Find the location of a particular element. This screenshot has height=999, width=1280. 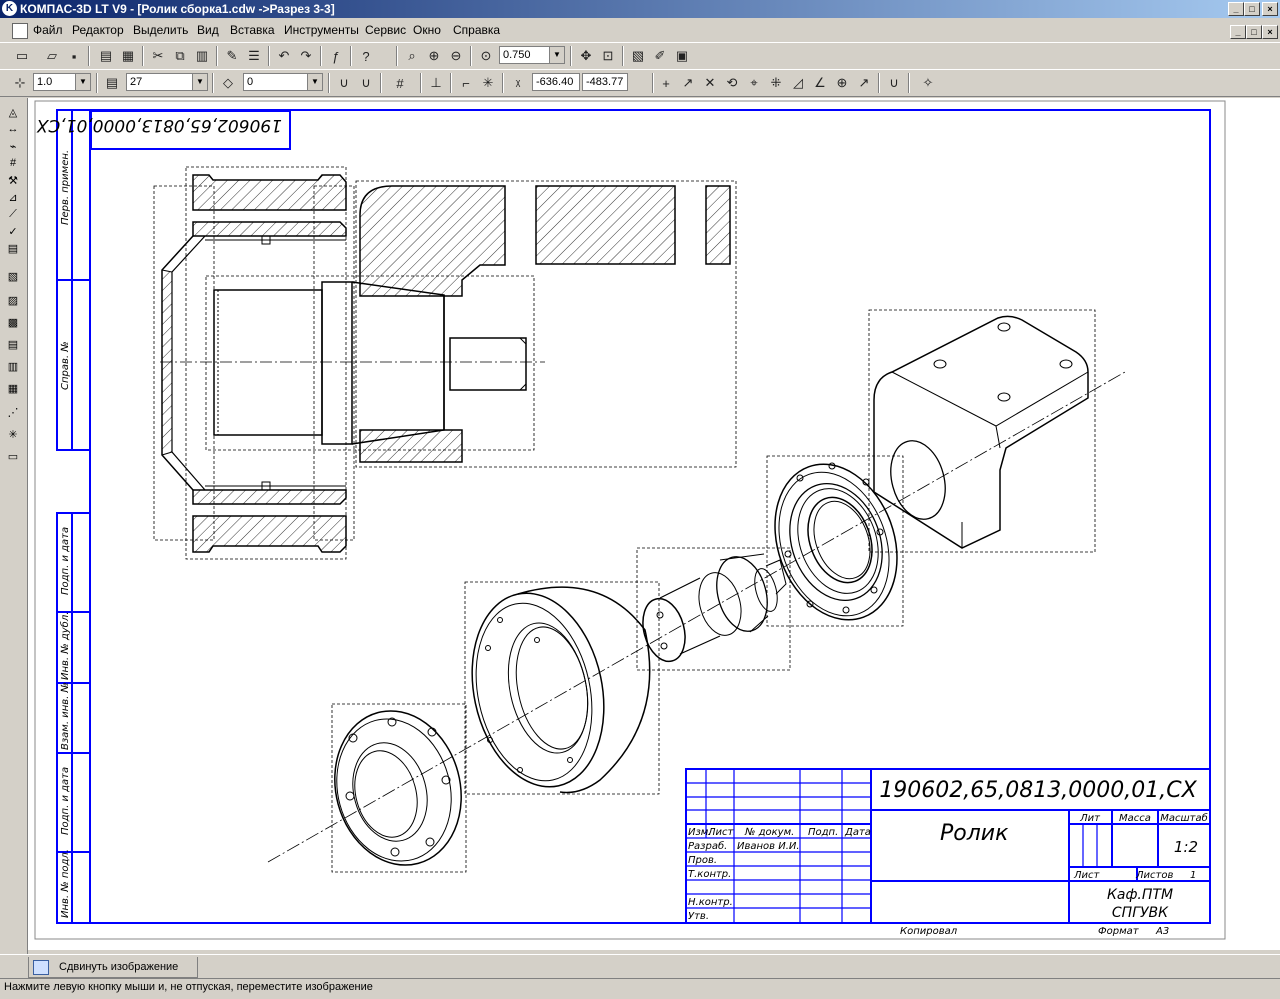

menu-file: Файл is located at coordinates (48, 30).